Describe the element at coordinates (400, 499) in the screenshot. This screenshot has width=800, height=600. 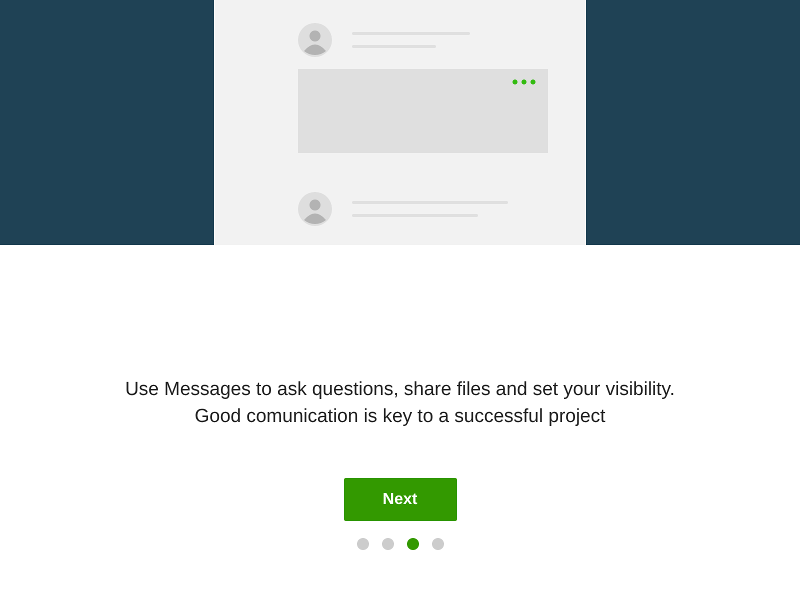
I see `next-button: Next` at that location.